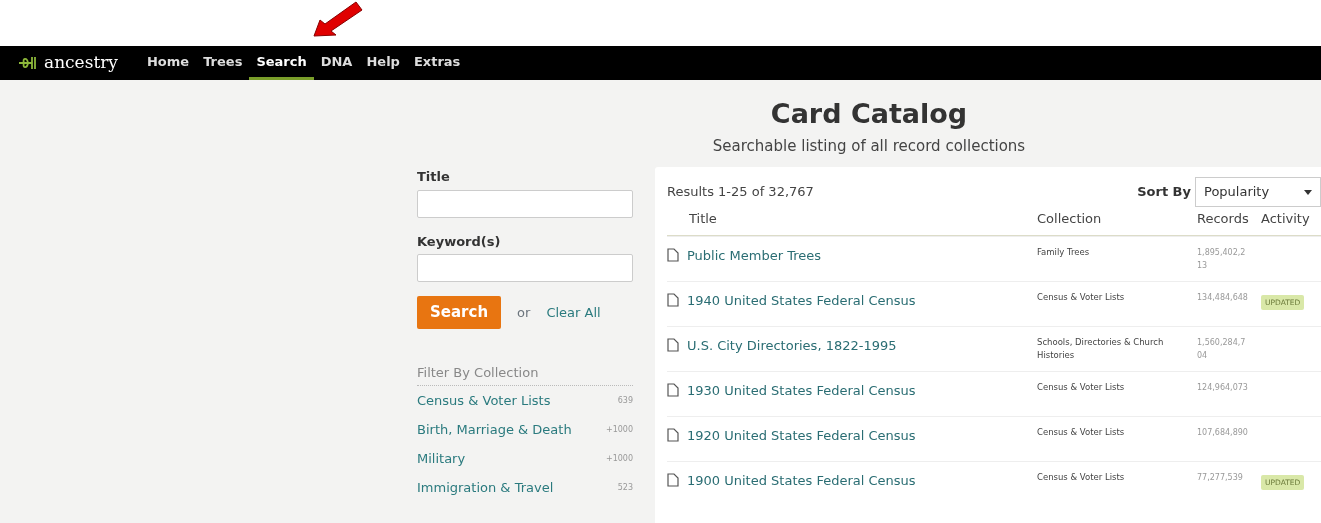 This screenshot has height=523, width=1321. I want to click on collection-title-link: 1940 United States Federal Census, so click(801, 300).